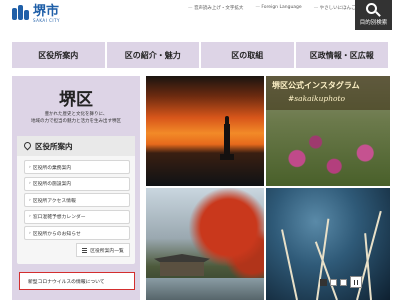 This screenshot has width=400, height=300. I want to click on sunset-statue-photo, so click(205, 131).